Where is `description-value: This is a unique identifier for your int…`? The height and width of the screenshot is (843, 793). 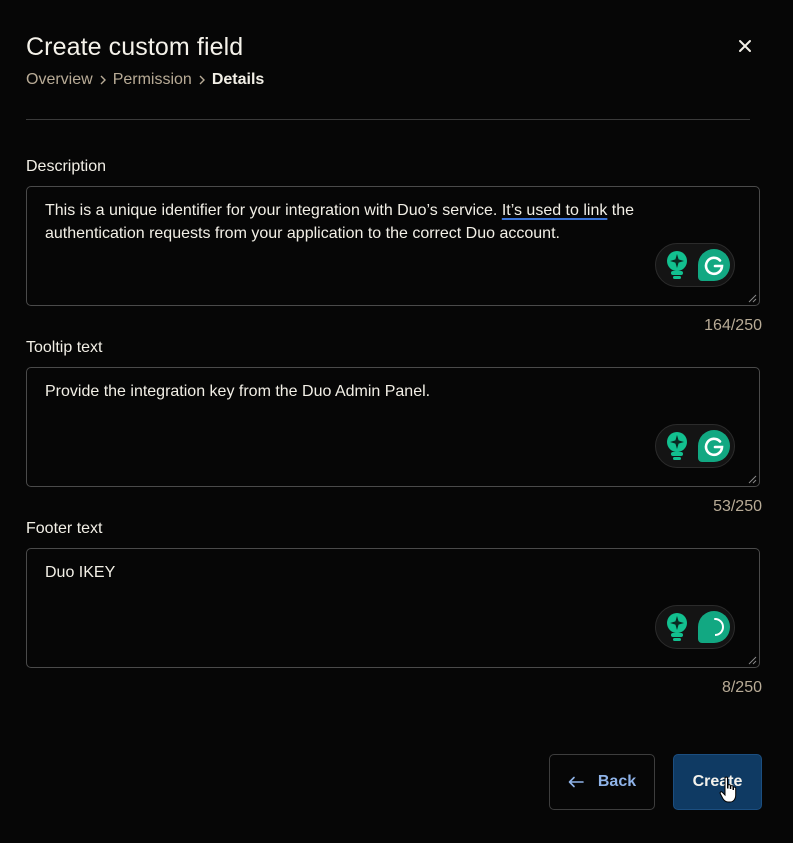 description-value: This is a unique identifier for your int… is located at coordinates (340, 222).